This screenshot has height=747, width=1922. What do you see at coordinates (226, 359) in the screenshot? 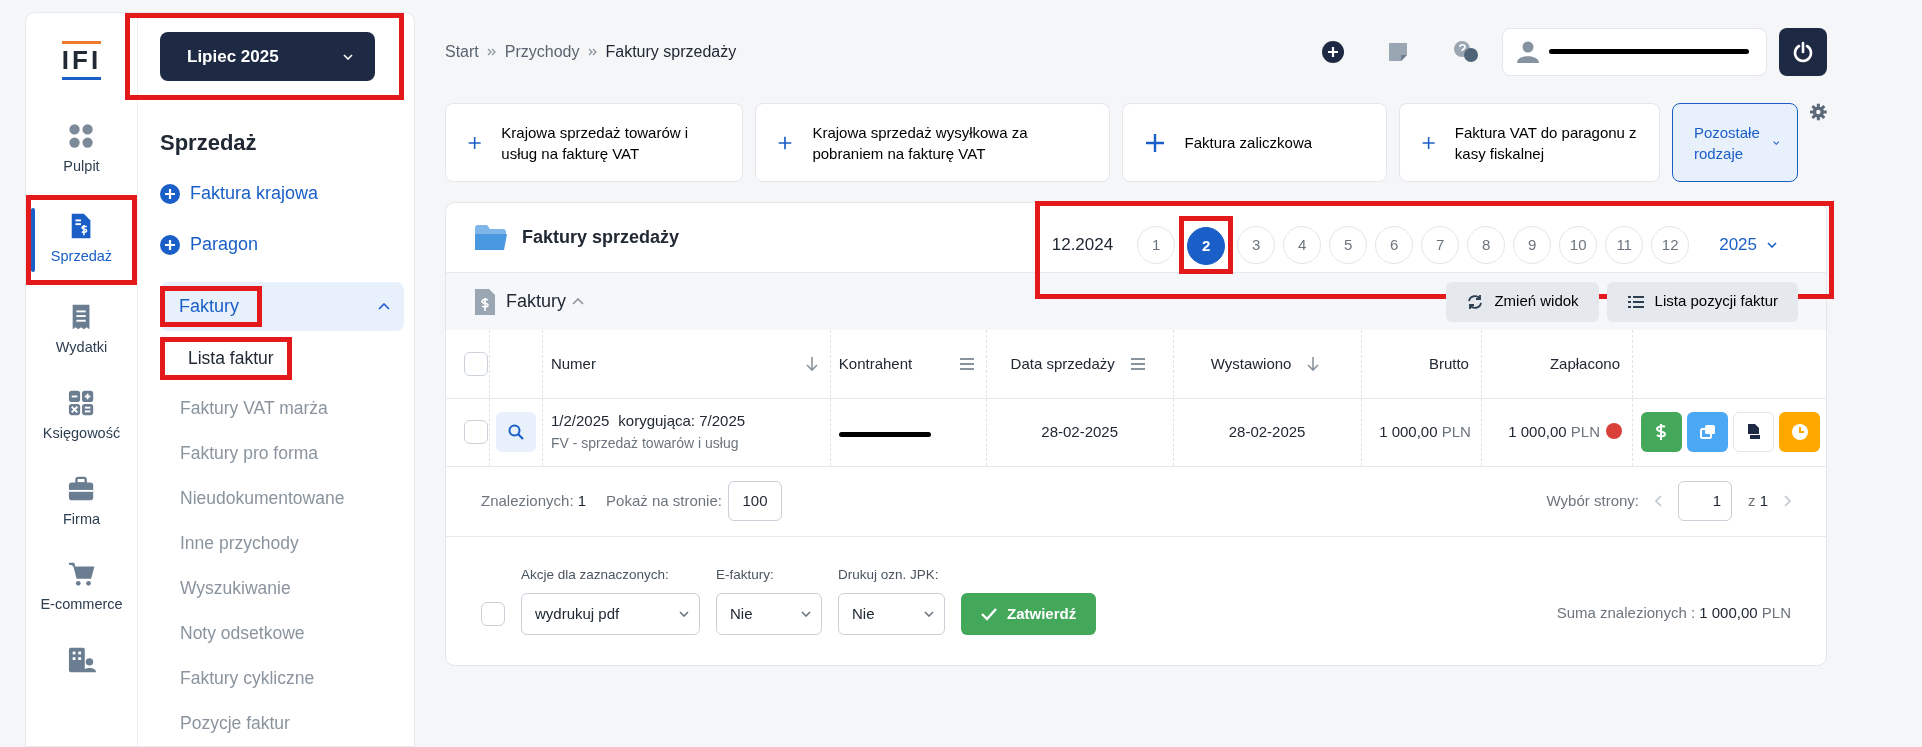
I see `menu-item: Lista faktur` at bounding box center [226, 359].